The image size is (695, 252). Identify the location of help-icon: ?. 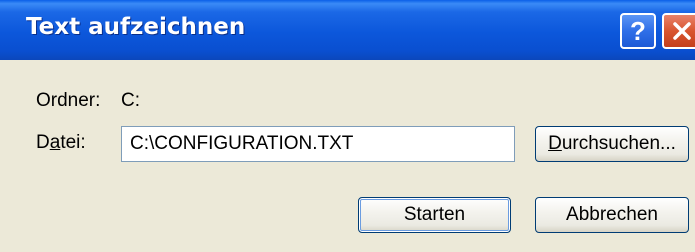
(638, 31).